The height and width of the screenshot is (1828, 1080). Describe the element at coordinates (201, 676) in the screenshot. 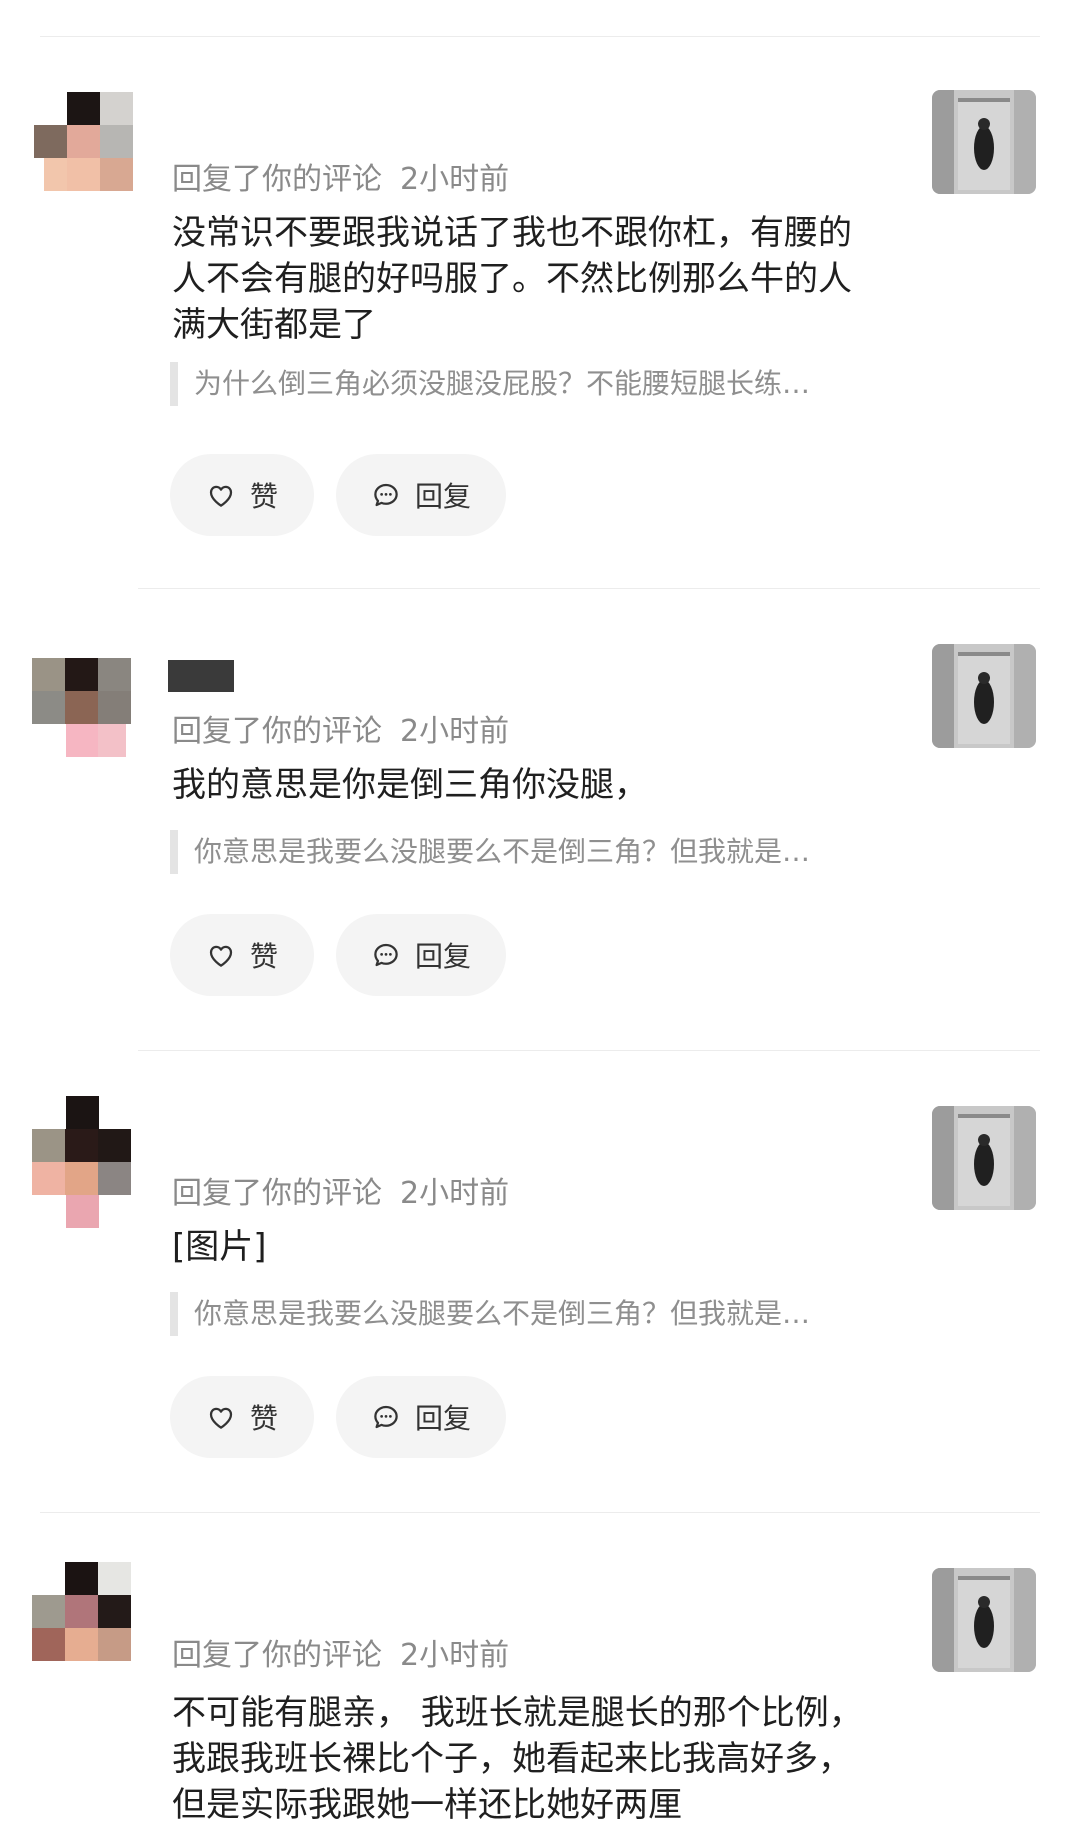

I see `username-redacted` at that location.